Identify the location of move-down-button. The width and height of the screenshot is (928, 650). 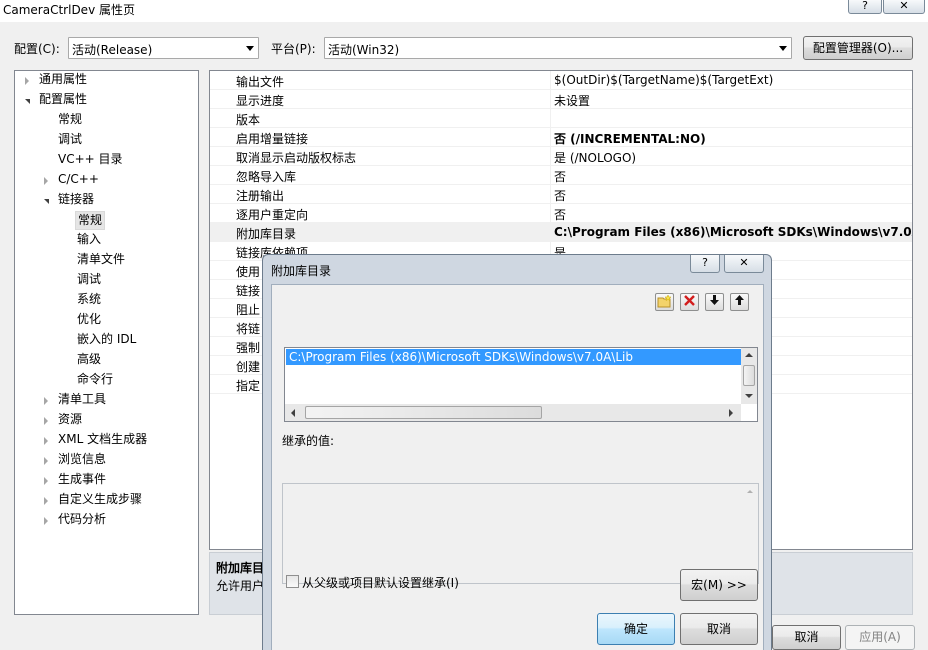
(714, 302).